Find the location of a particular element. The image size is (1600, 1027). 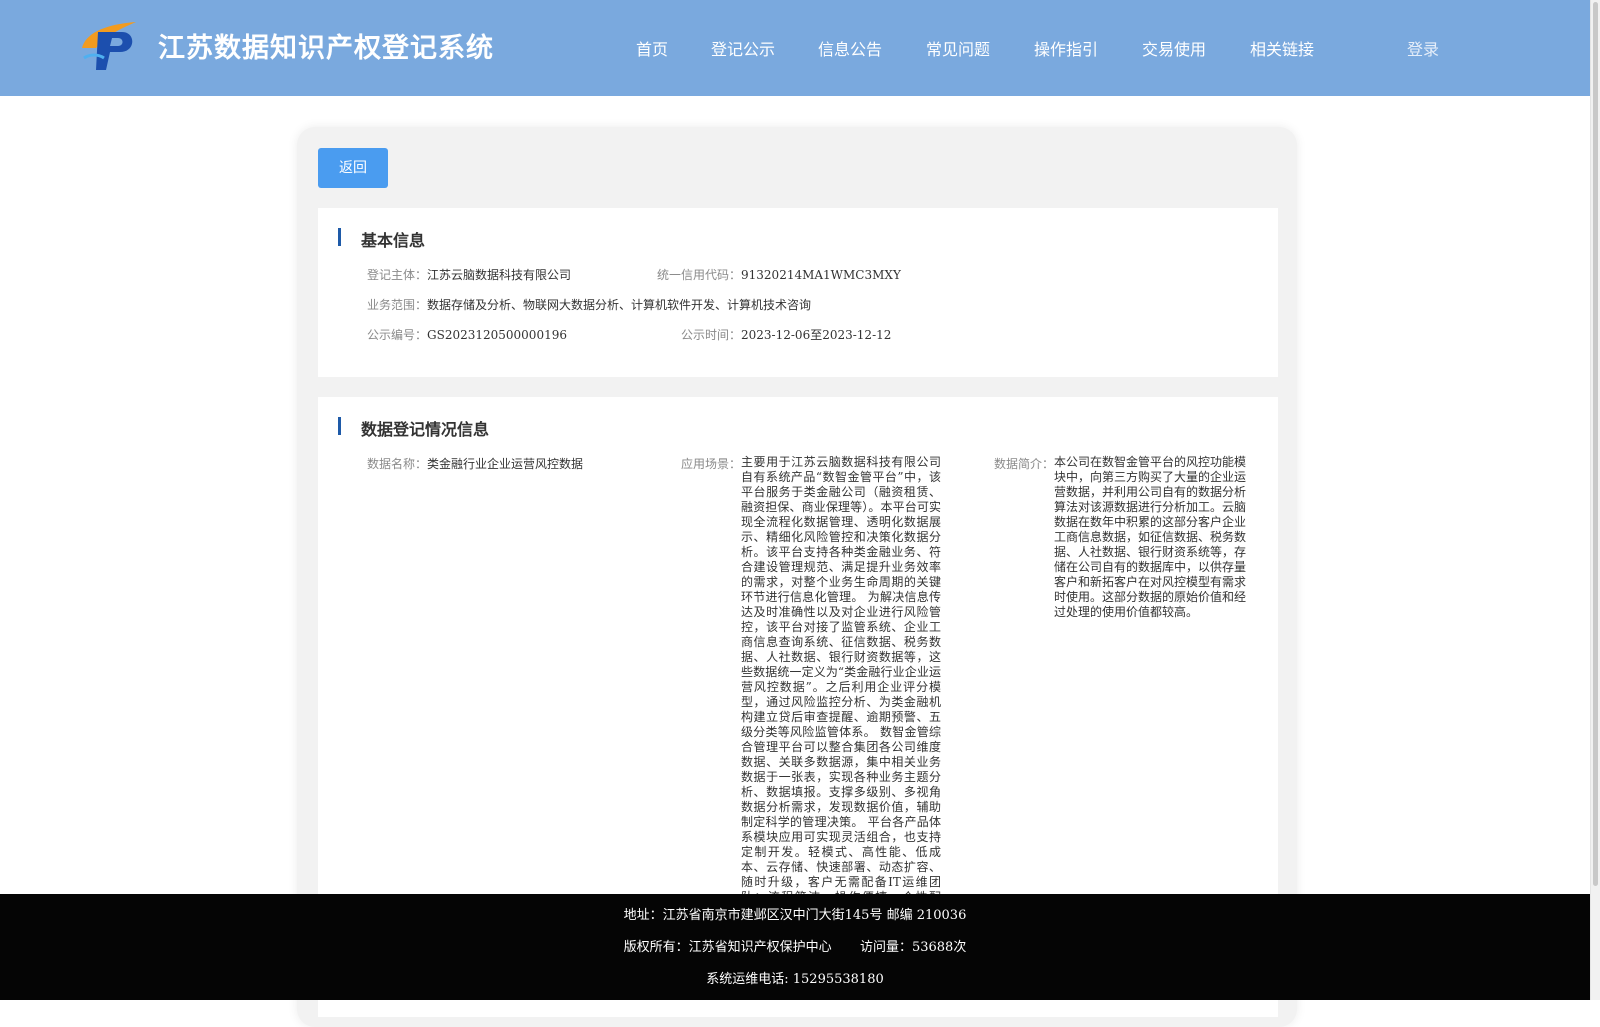

basic-info-panel is located at coordinates (798, 292).